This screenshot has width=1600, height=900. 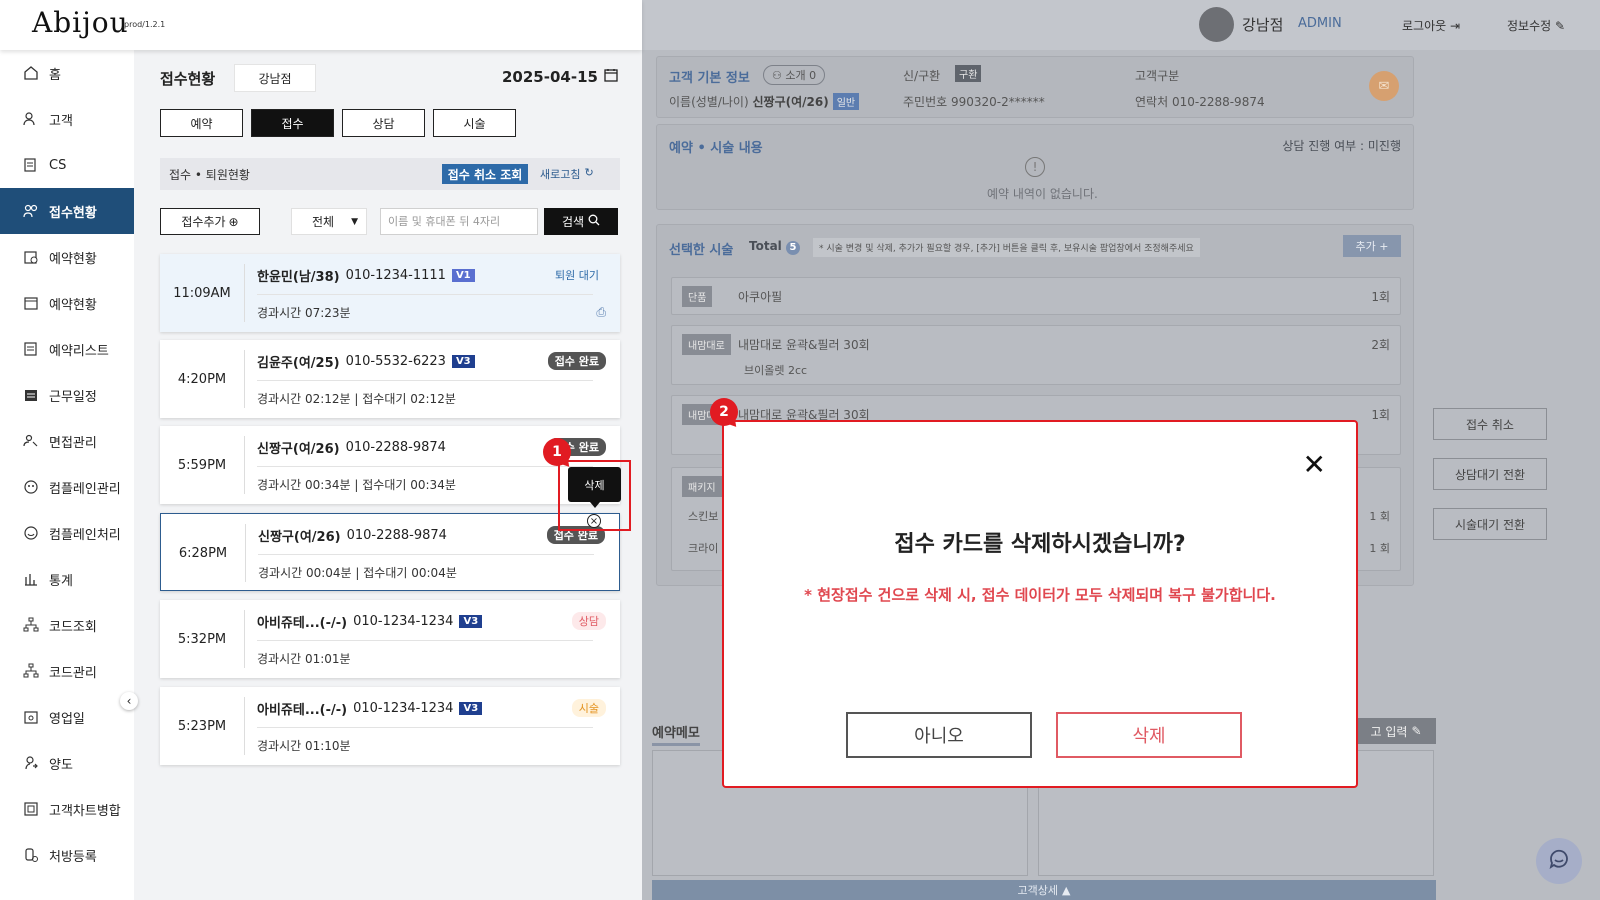 What do you see at coordinates (67, 441) in the screenshot?
I see `sidebar-item-interview: 면접관리` at bounding box center [67, 441].